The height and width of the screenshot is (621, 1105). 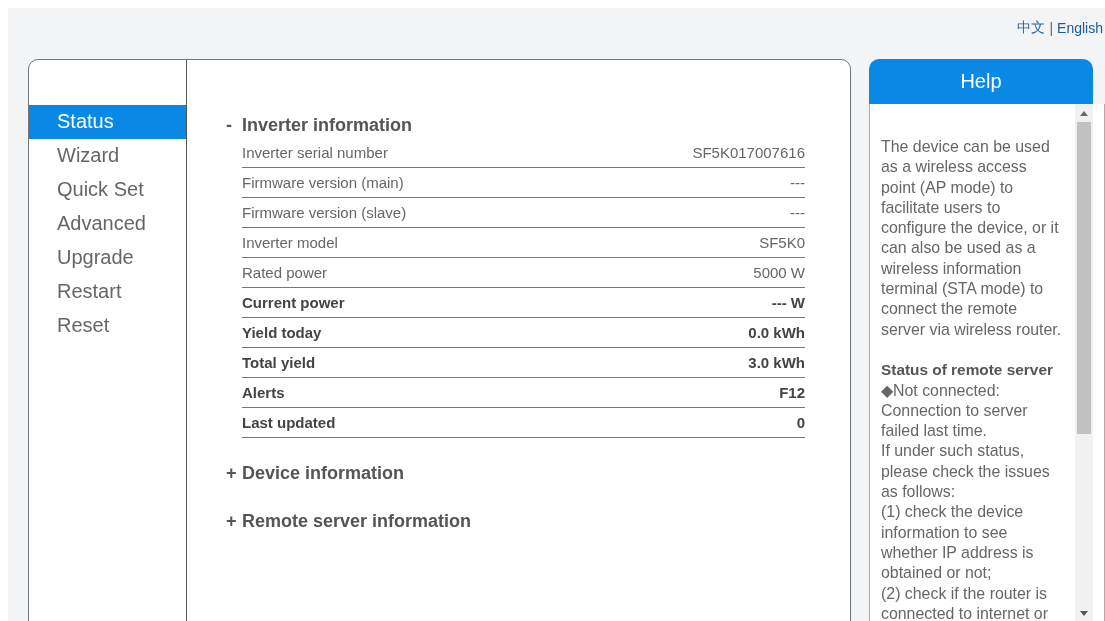 I want to click on row-value: SF5K017007616, so click(x=690, y=153).